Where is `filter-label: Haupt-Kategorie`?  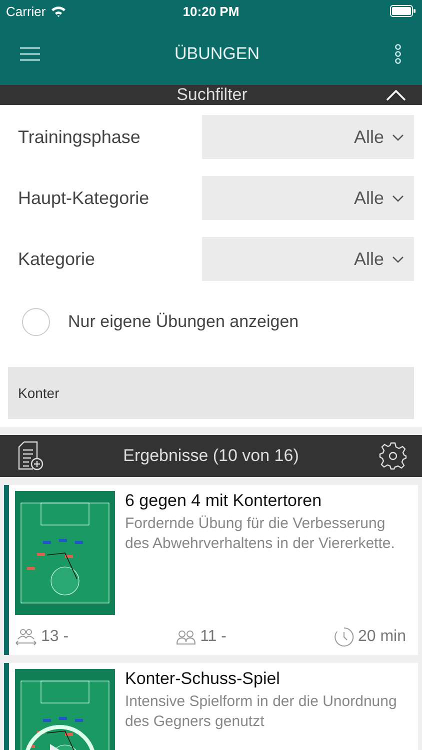
filter-label: Haupt-Kategorie is located at coordinates (83, 198).